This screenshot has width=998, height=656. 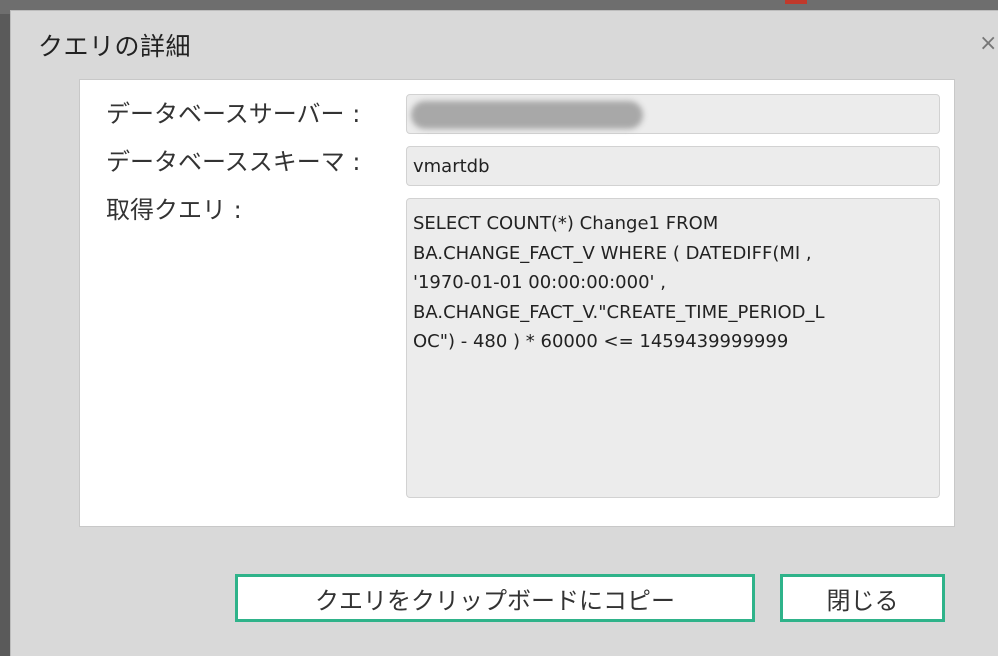 What do you see at coordinates (174, 210) in the screenshot?
I see `query-label: 取得クエリ :` at bounding box center [174, 210].